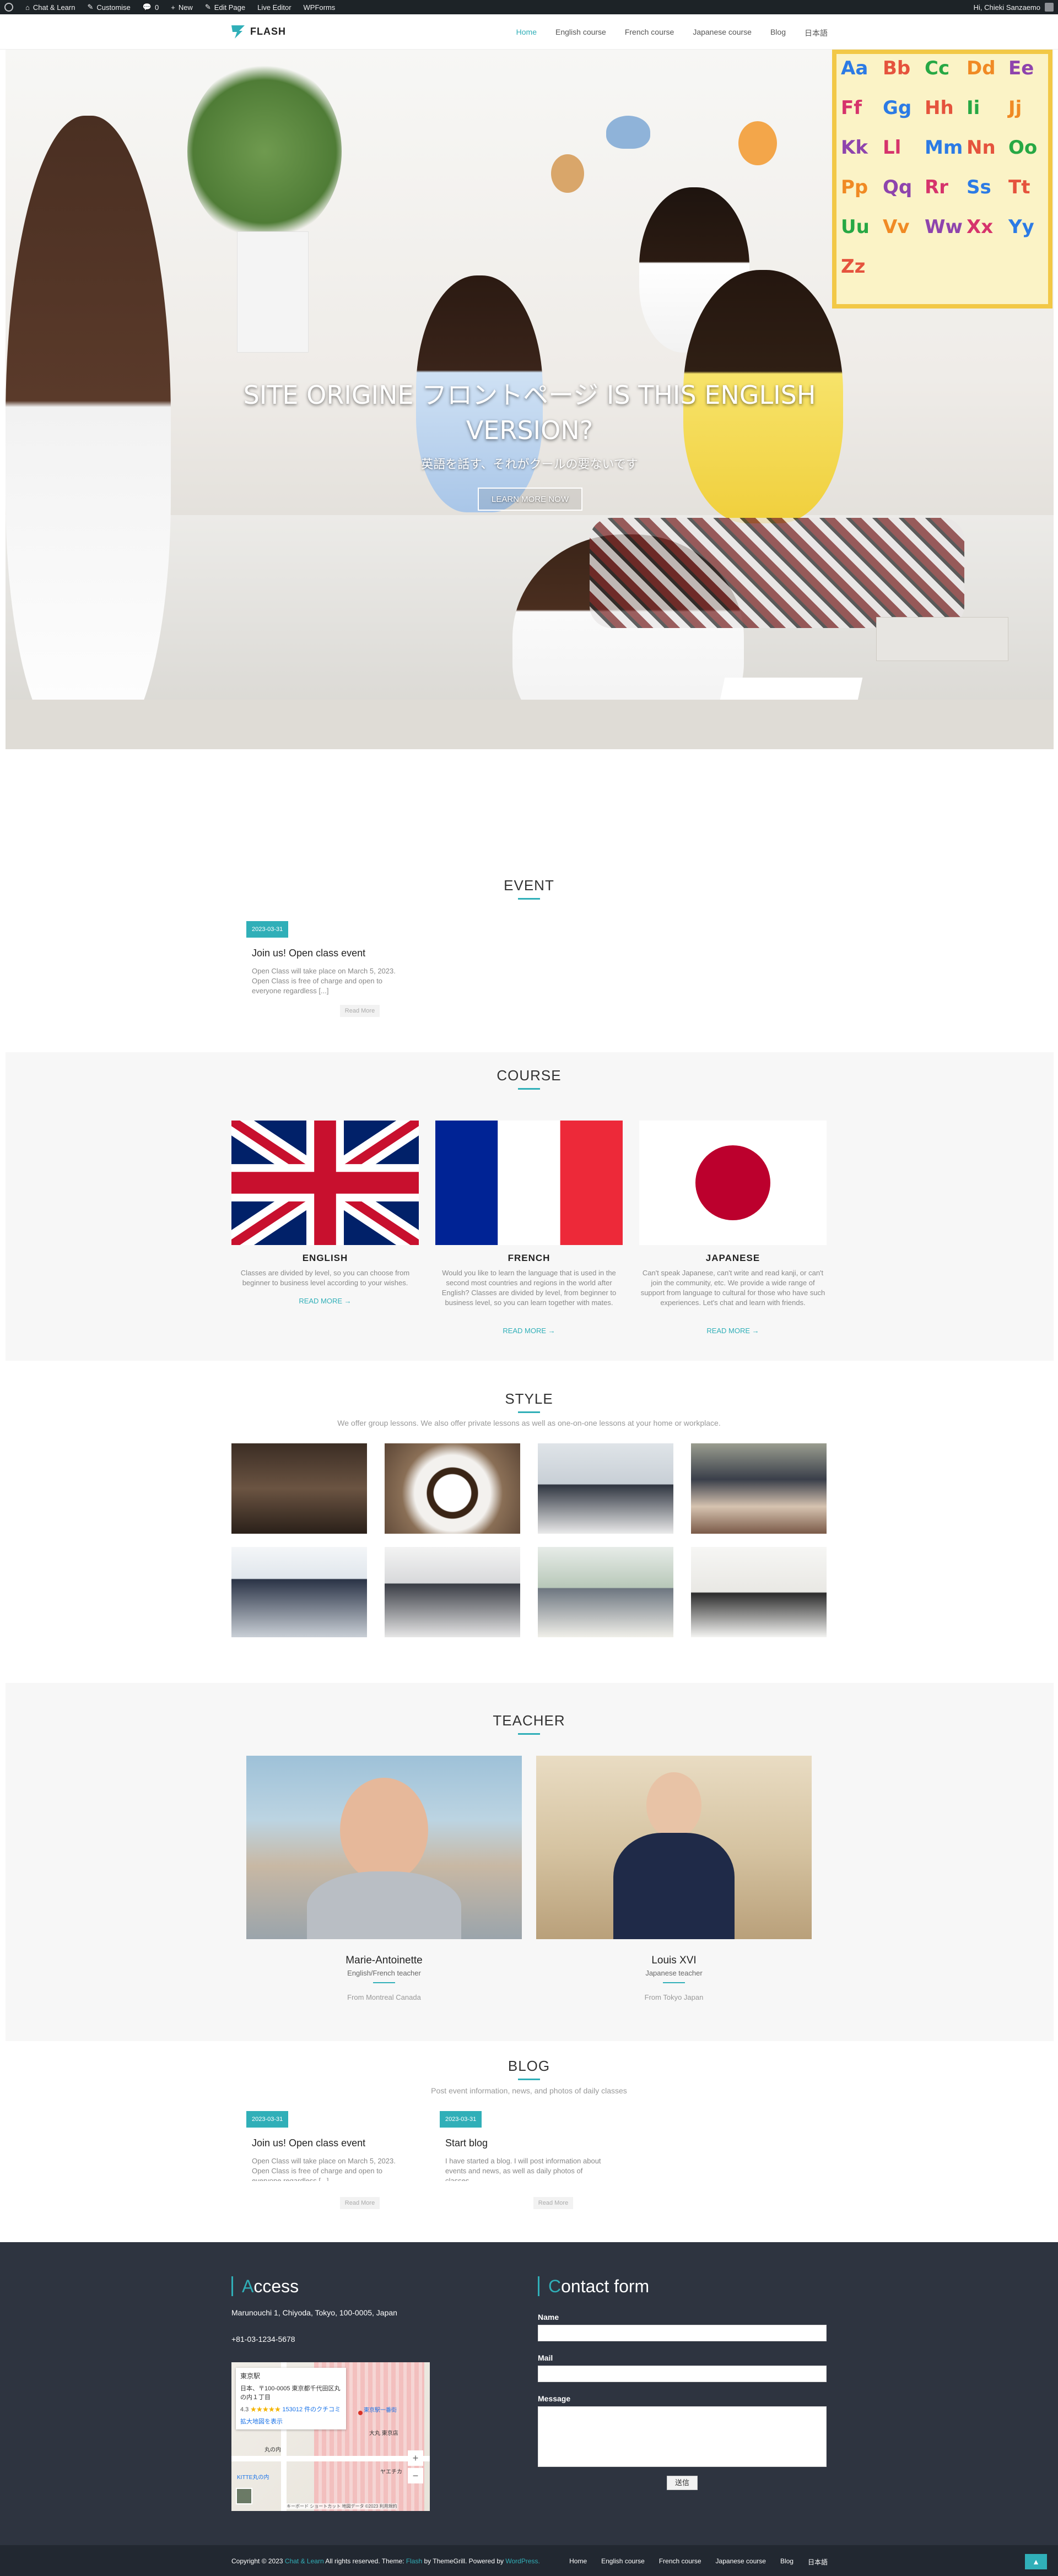  What do you see at coordinates (605, 1489) in the screenshot?
I see `style-photo-meeting` at bounding box center [605, 1489].